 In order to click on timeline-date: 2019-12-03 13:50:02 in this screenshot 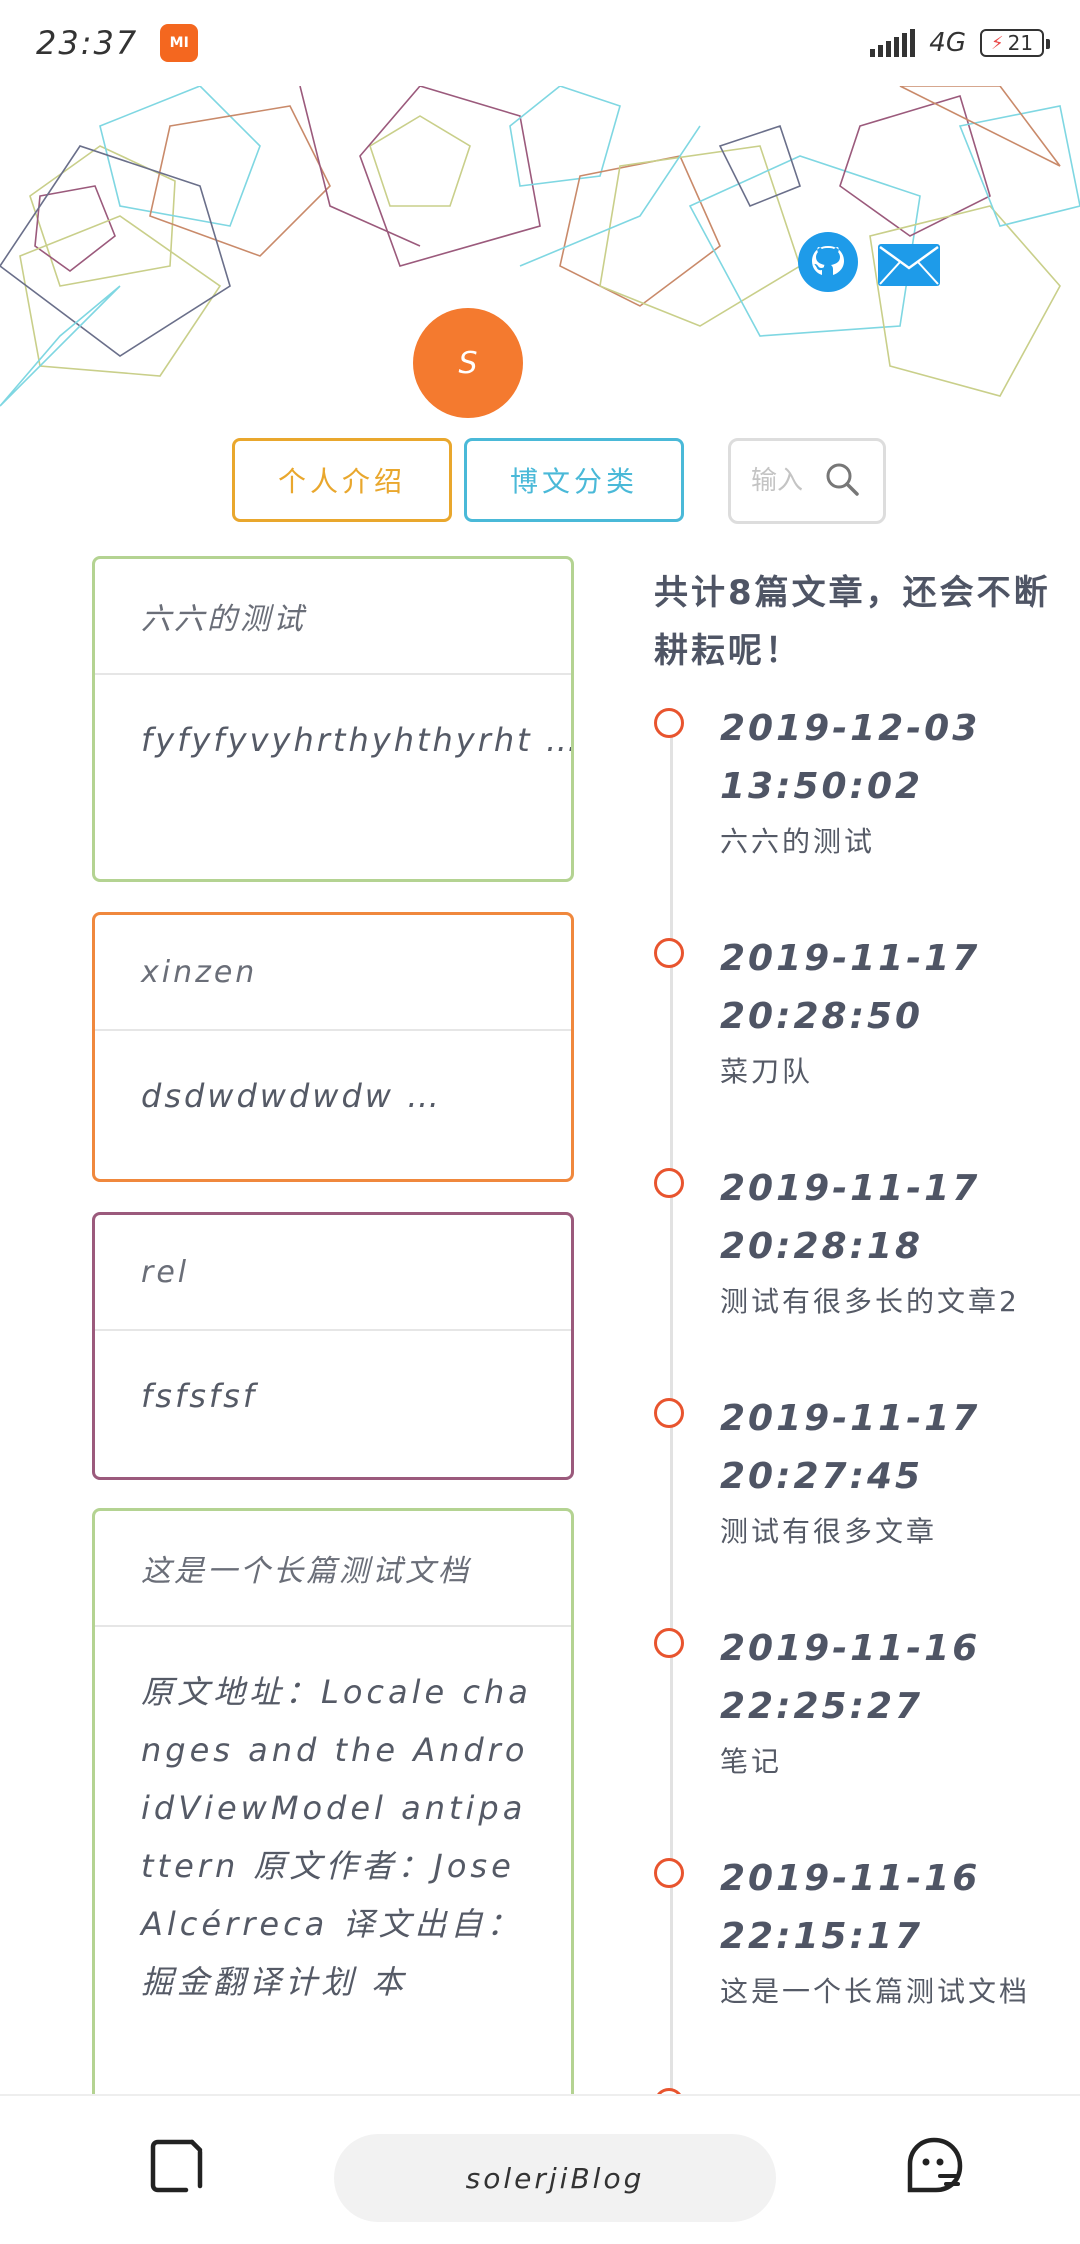, I will do `click(850, 757)`.